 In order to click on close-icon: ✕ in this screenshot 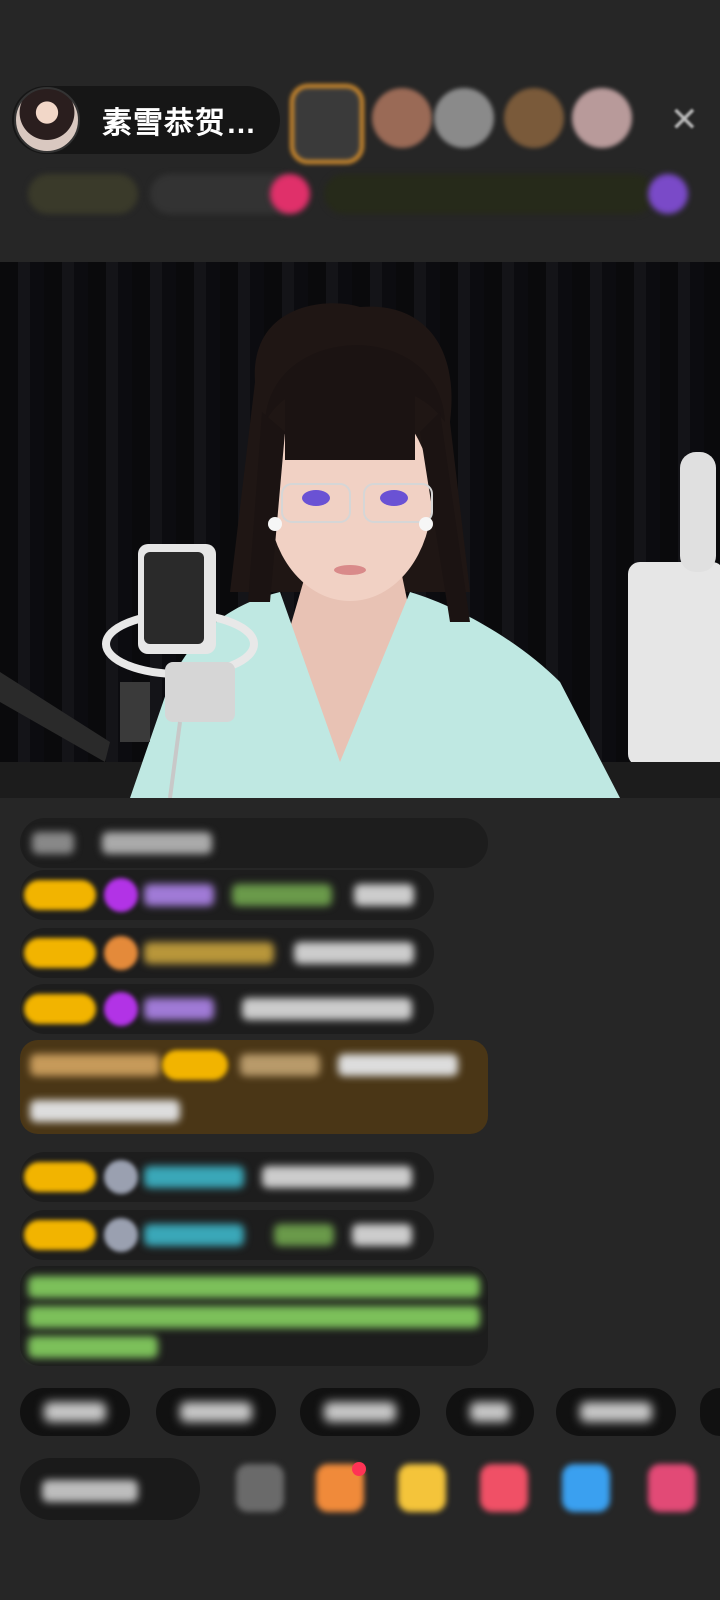, I will do `click(684, 120)`.